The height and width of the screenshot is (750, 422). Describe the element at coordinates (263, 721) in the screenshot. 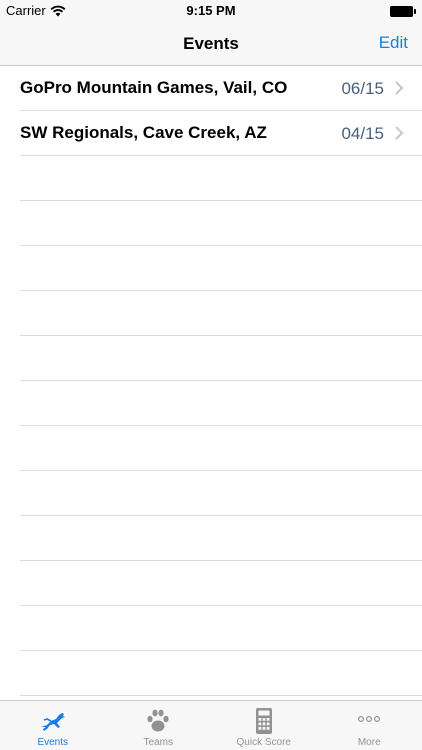

I see `calculator-icon` at that location.